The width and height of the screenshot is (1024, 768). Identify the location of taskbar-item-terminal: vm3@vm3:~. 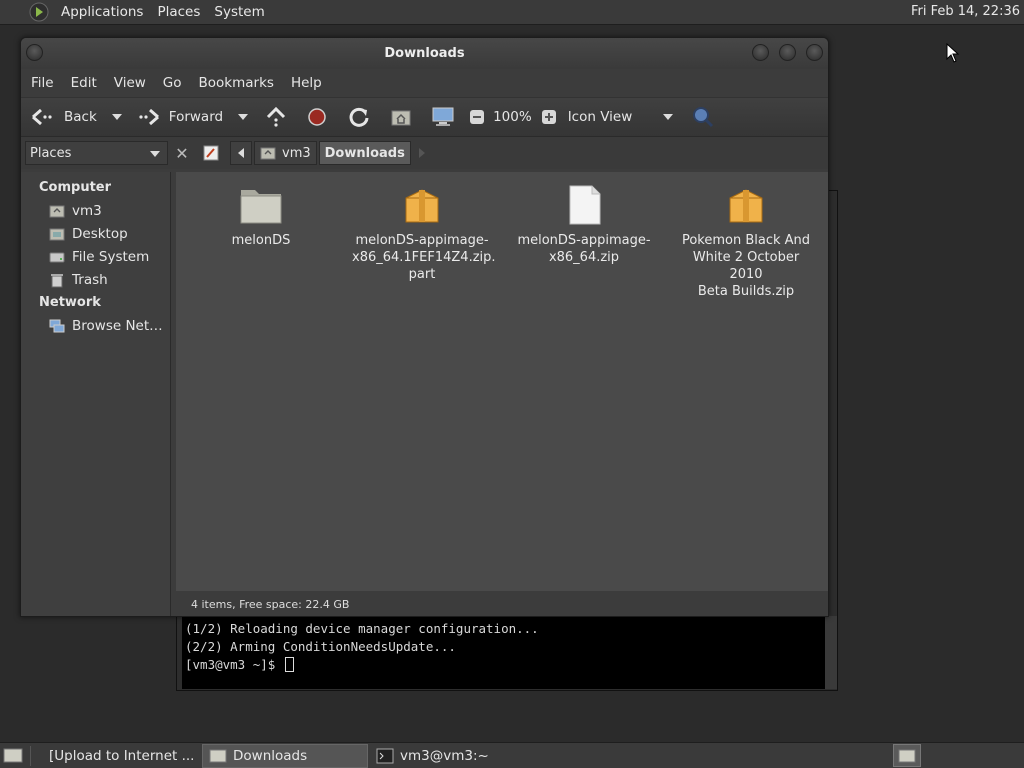
(453, 756).